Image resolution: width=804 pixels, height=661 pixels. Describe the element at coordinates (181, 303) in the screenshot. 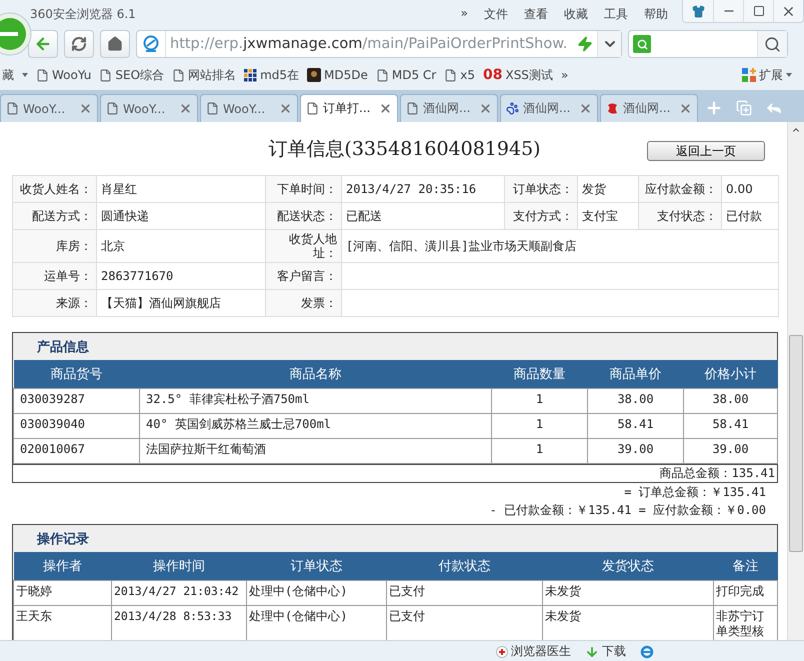

I see `field-value: 【天猫】酒仙网旗舰店` at that location.